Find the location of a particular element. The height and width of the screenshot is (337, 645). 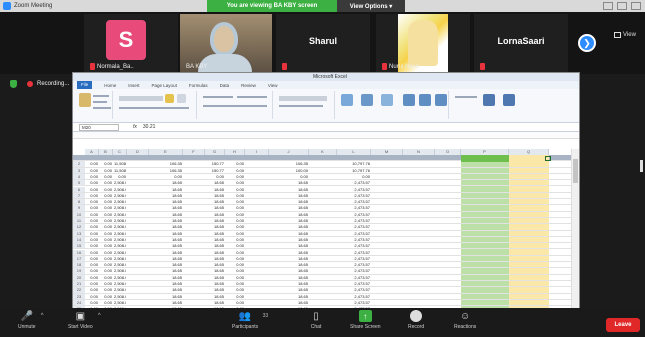

row-number: 10 is located at coordinates (79, 214).